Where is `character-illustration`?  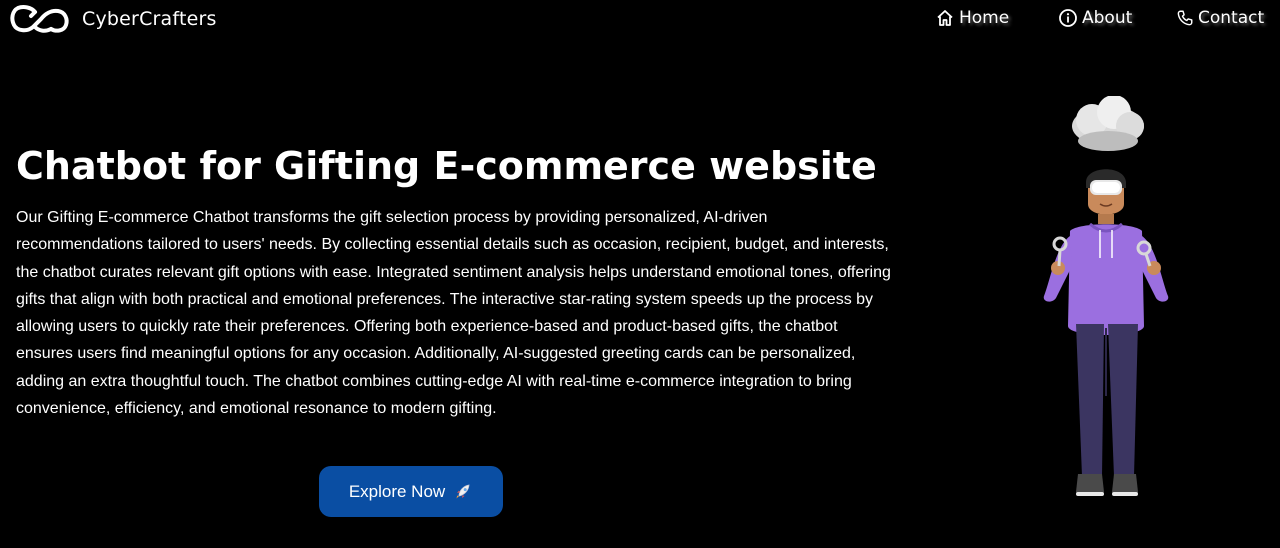
character-illustration is located at coordinates (1106, 296).